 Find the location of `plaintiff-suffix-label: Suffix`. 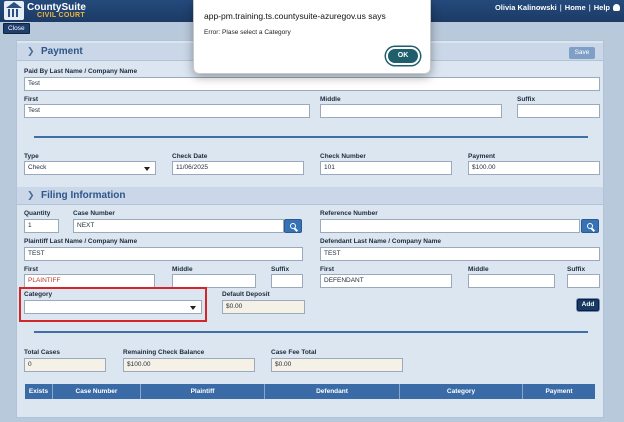

plaintiff-suffix-label: Suffix is located at coordinates (280, 269).